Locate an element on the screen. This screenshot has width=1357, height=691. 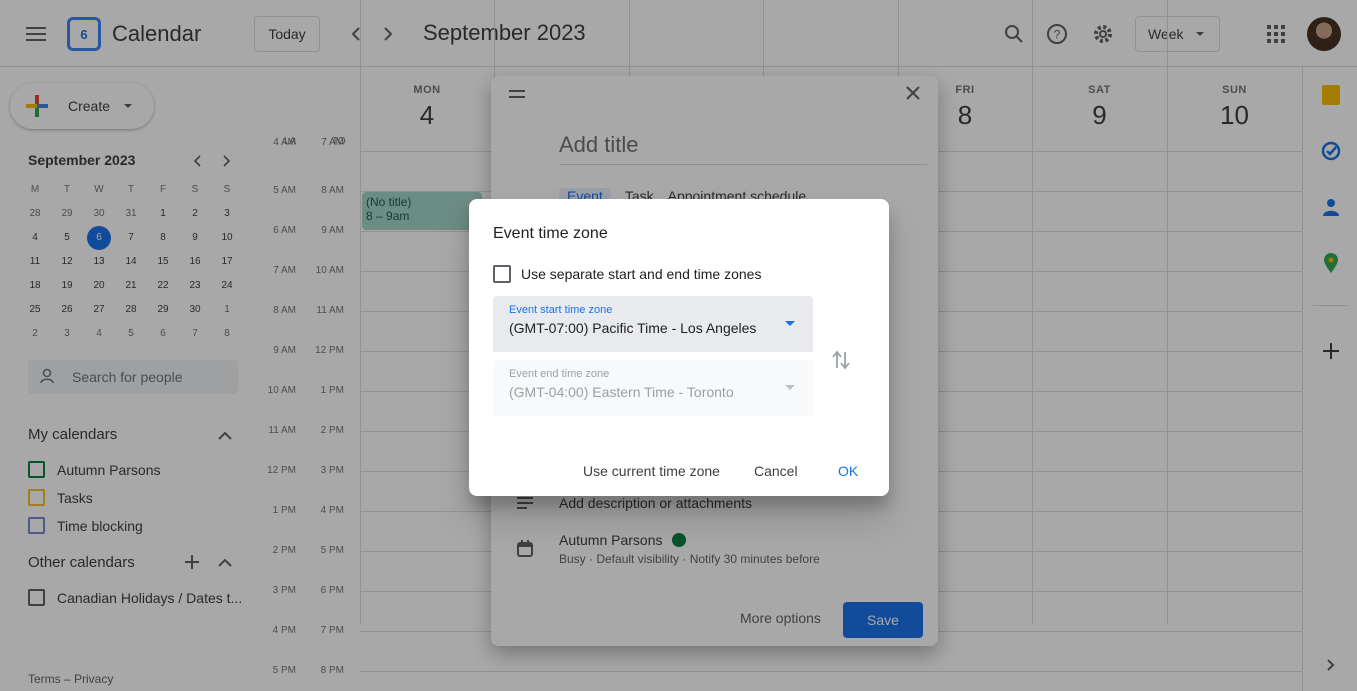
use-current-time-zone-button: Use current time zone is located at coordinates (651, 471).